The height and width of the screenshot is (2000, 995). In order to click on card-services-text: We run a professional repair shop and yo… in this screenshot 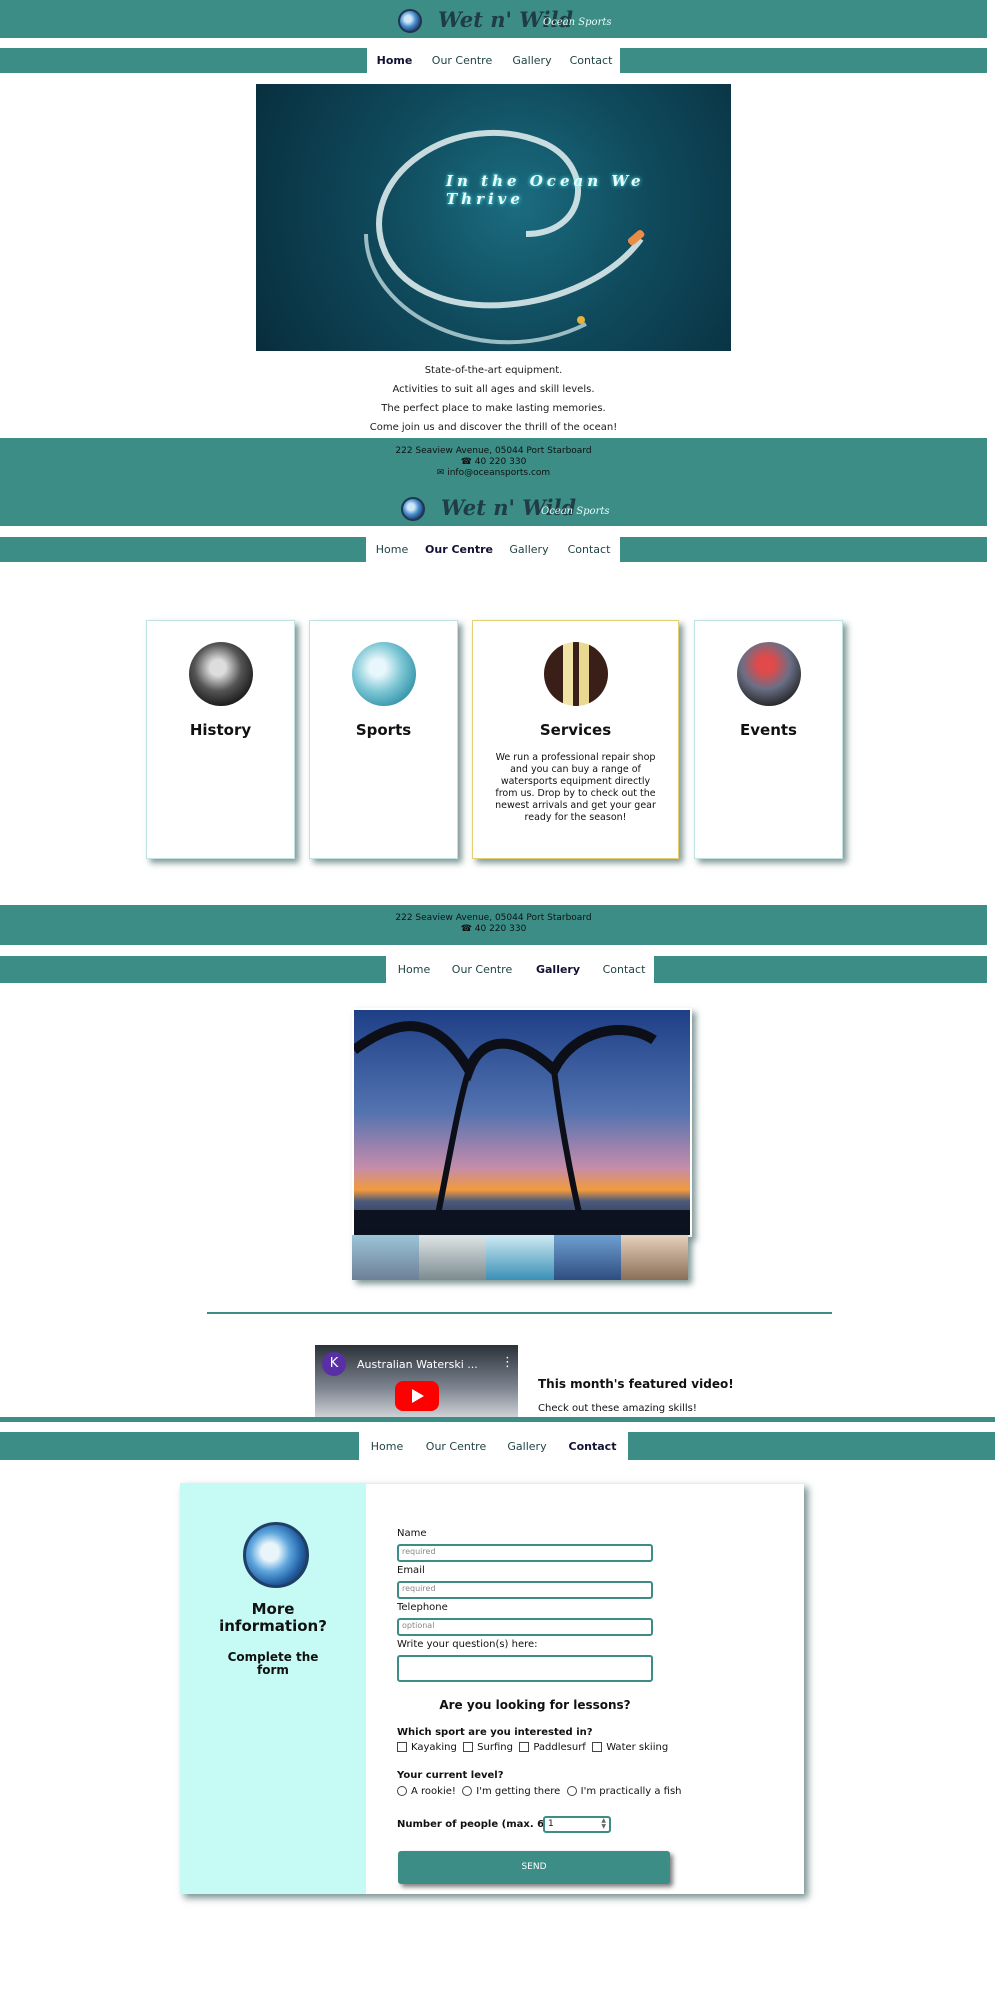, I will do `click(575, 787)`.